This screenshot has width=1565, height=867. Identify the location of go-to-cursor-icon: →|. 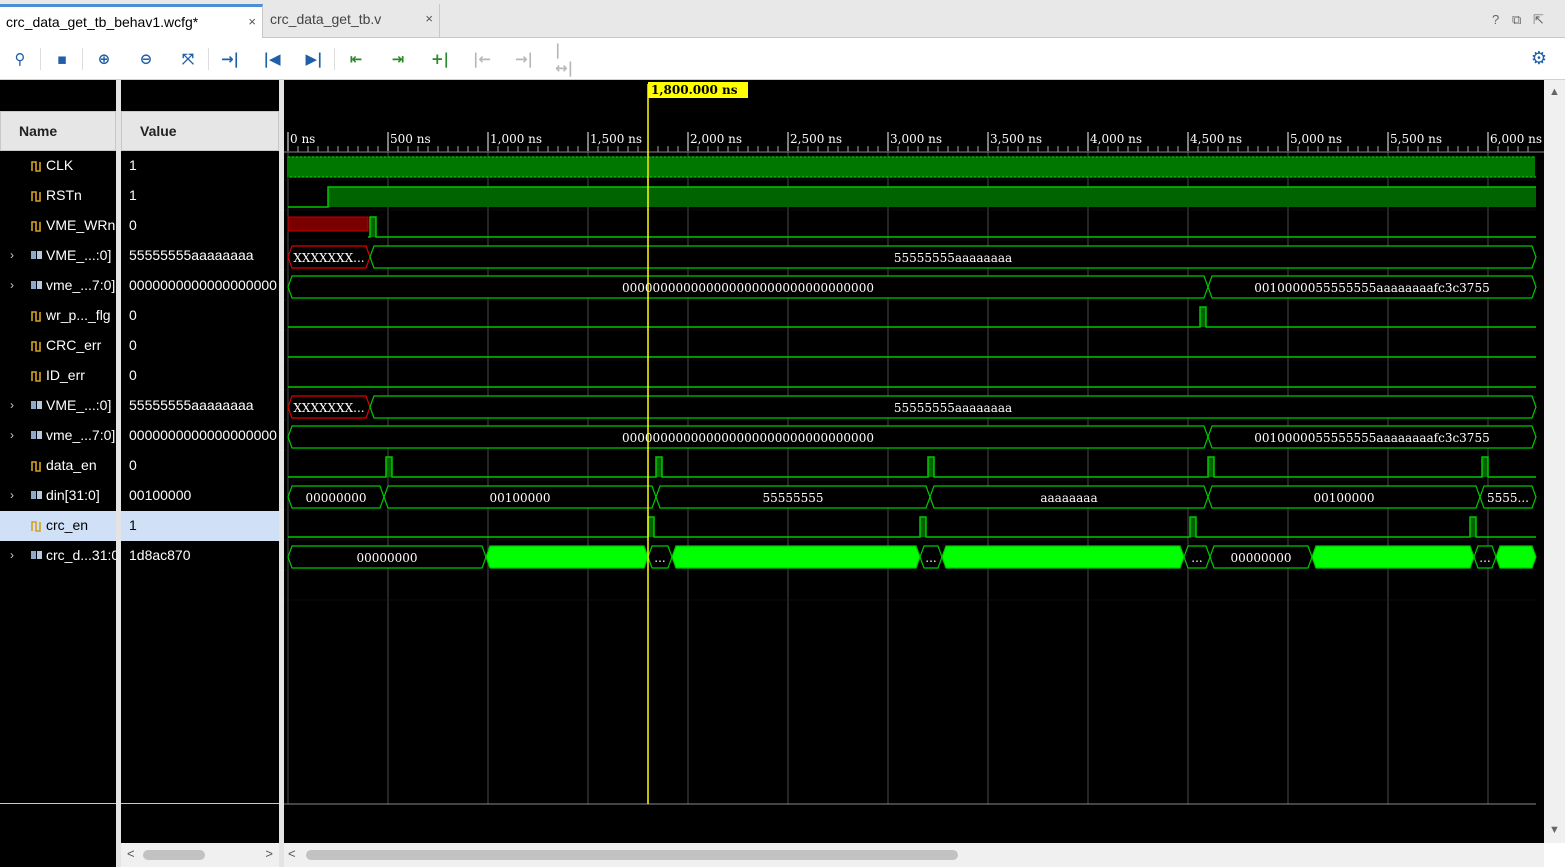
(230, 59).